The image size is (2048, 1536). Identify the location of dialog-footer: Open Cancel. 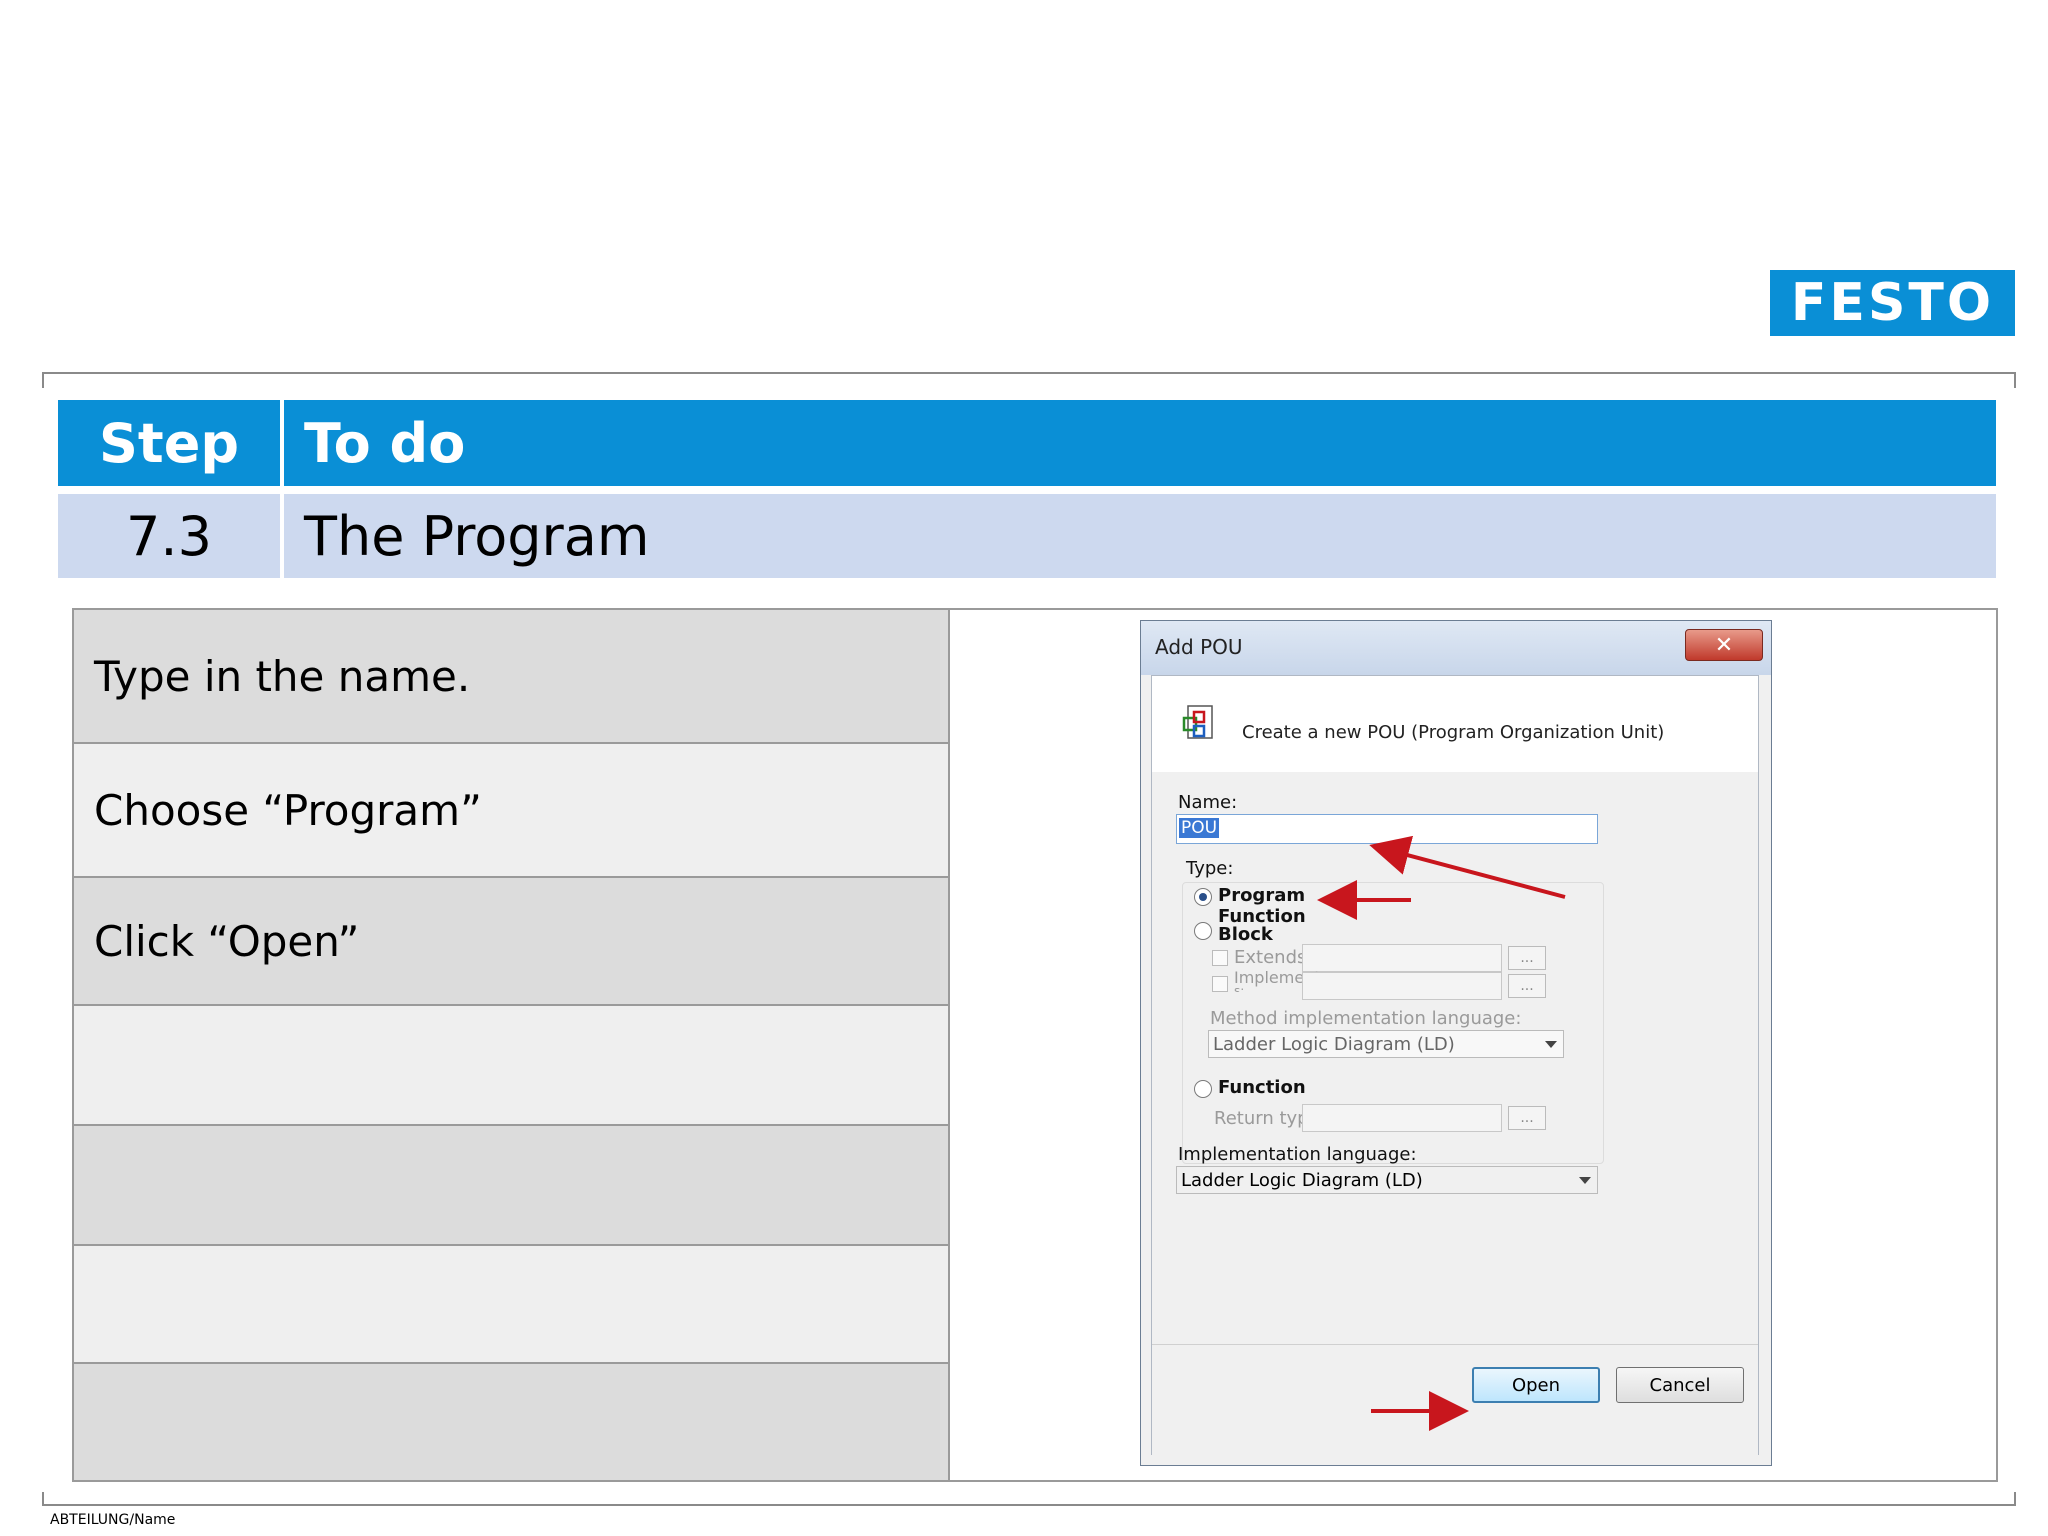
(1455, 1399).